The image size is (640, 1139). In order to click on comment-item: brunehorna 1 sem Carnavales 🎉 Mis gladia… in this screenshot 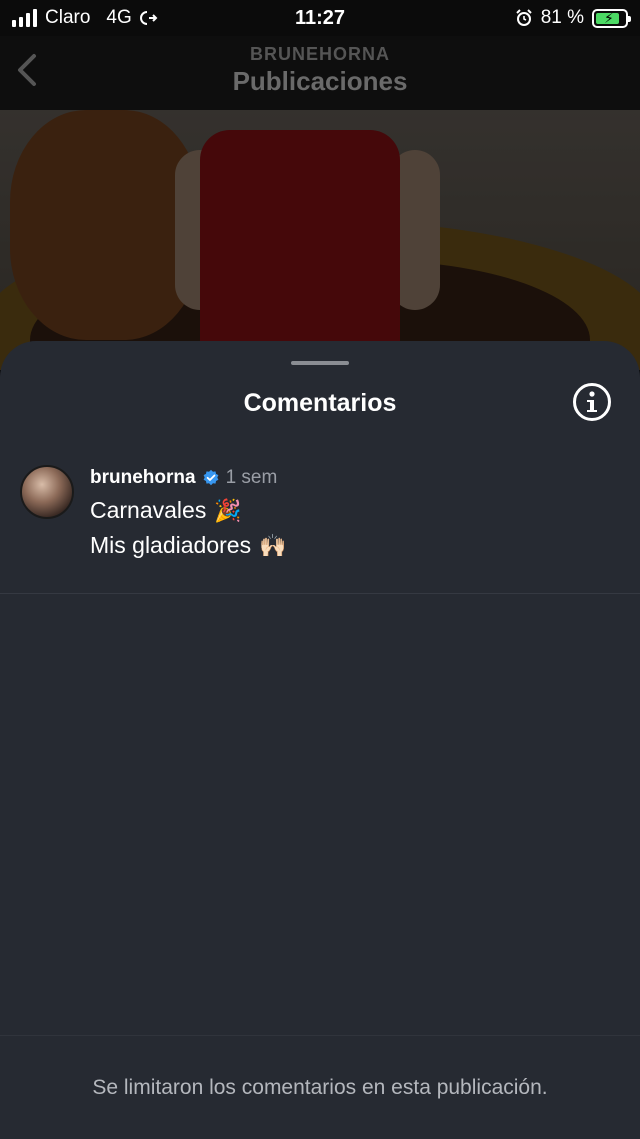, I will do `click(320, 512)`.